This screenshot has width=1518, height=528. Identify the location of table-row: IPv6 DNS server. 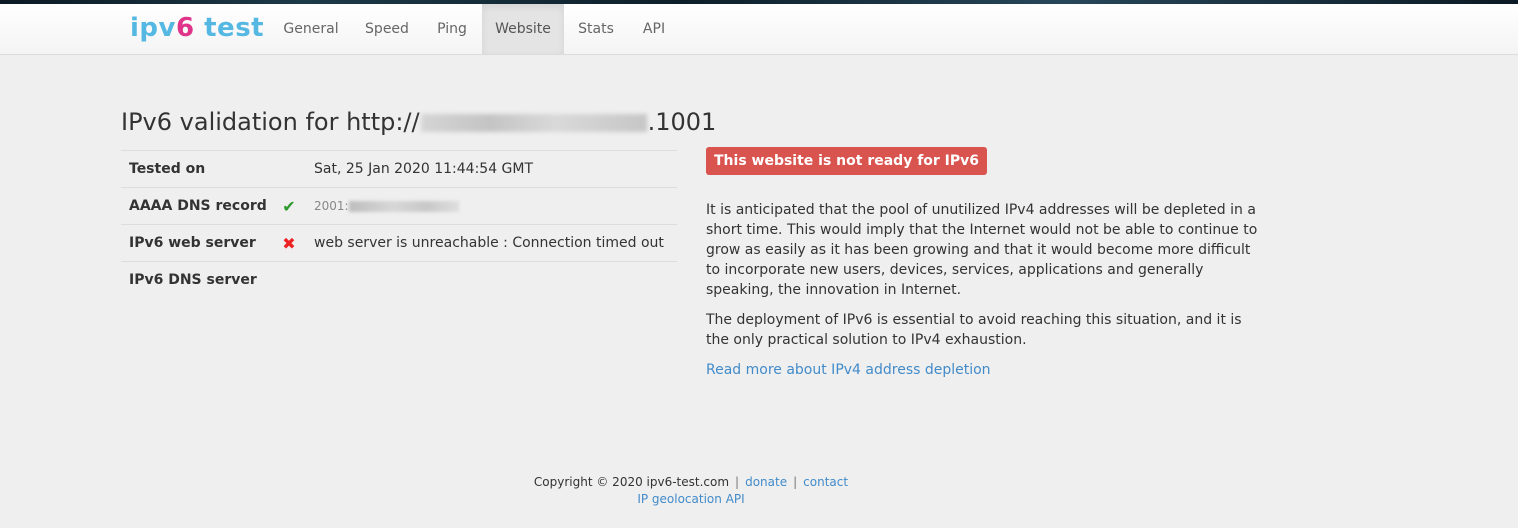
(399, 279).